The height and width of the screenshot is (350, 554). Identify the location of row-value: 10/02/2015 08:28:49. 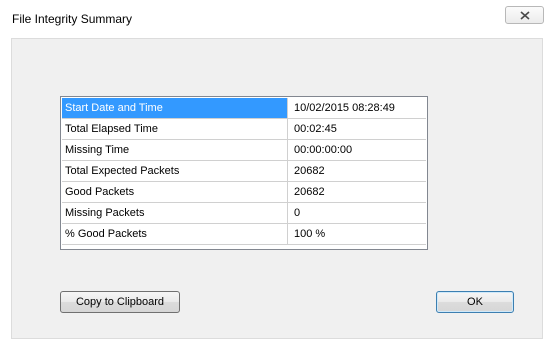
(356, 108).